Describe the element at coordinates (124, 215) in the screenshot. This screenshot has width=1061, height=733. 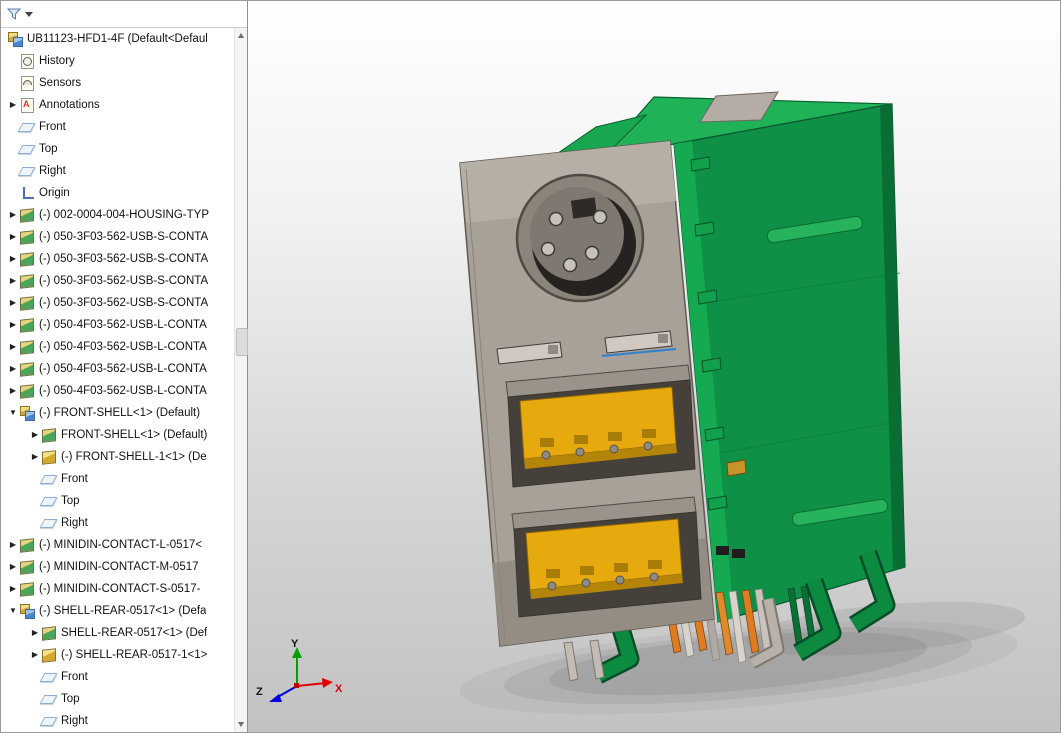
I see `tree-item-housing: (-) 002-0004-004-HOUSING-TYP` at that location.